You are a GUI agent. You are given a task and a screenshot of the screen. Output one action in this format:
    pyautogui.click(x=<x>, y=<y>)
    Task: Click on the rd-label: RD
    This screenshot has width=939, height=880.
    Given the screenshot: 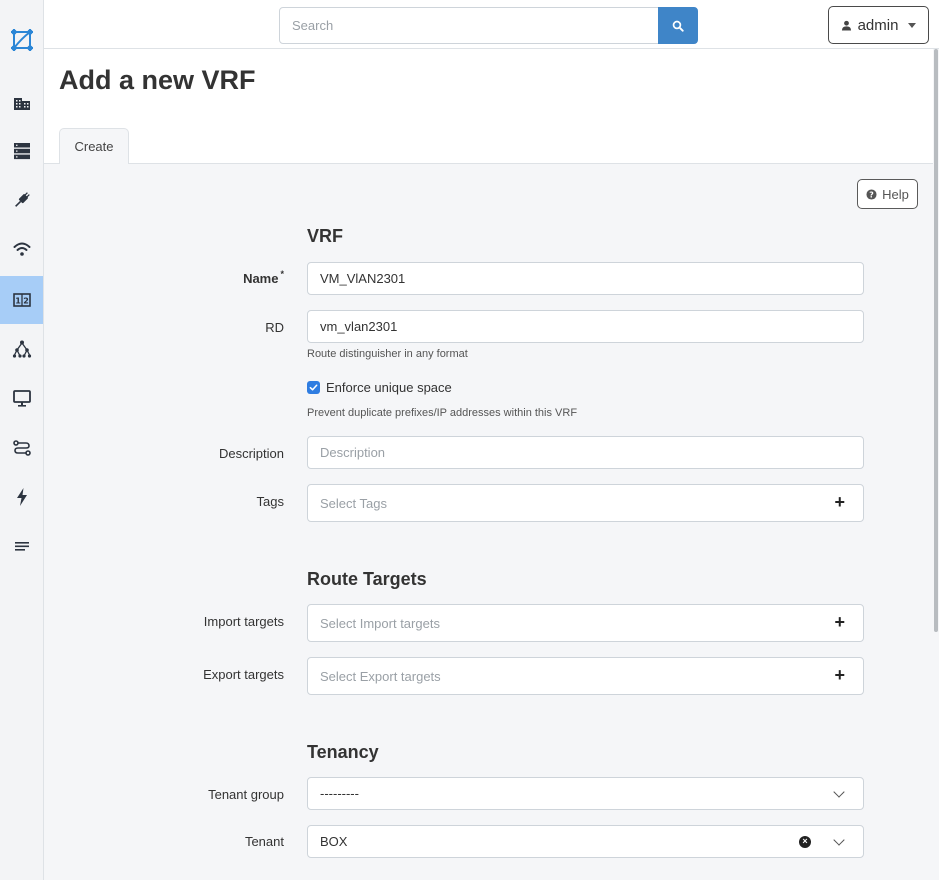 What is the action you would take?
    pyautogui.click(x=274, y=327)
    